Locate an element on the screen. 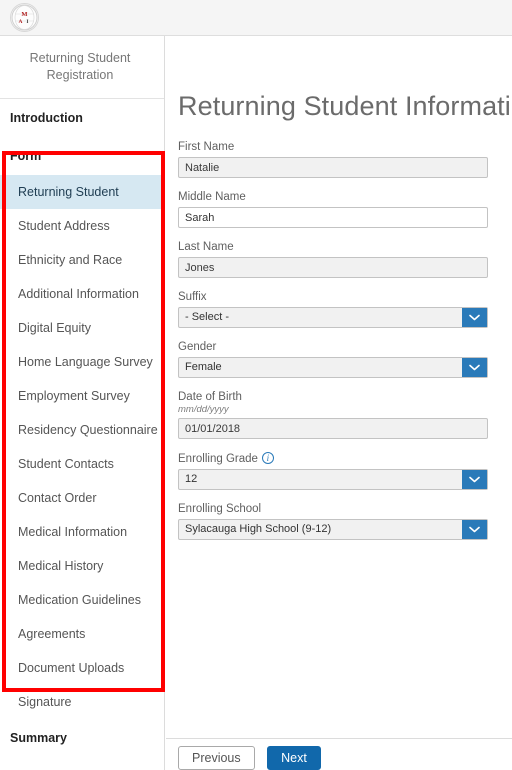  first-name-input is located at coordinates (333, 167).